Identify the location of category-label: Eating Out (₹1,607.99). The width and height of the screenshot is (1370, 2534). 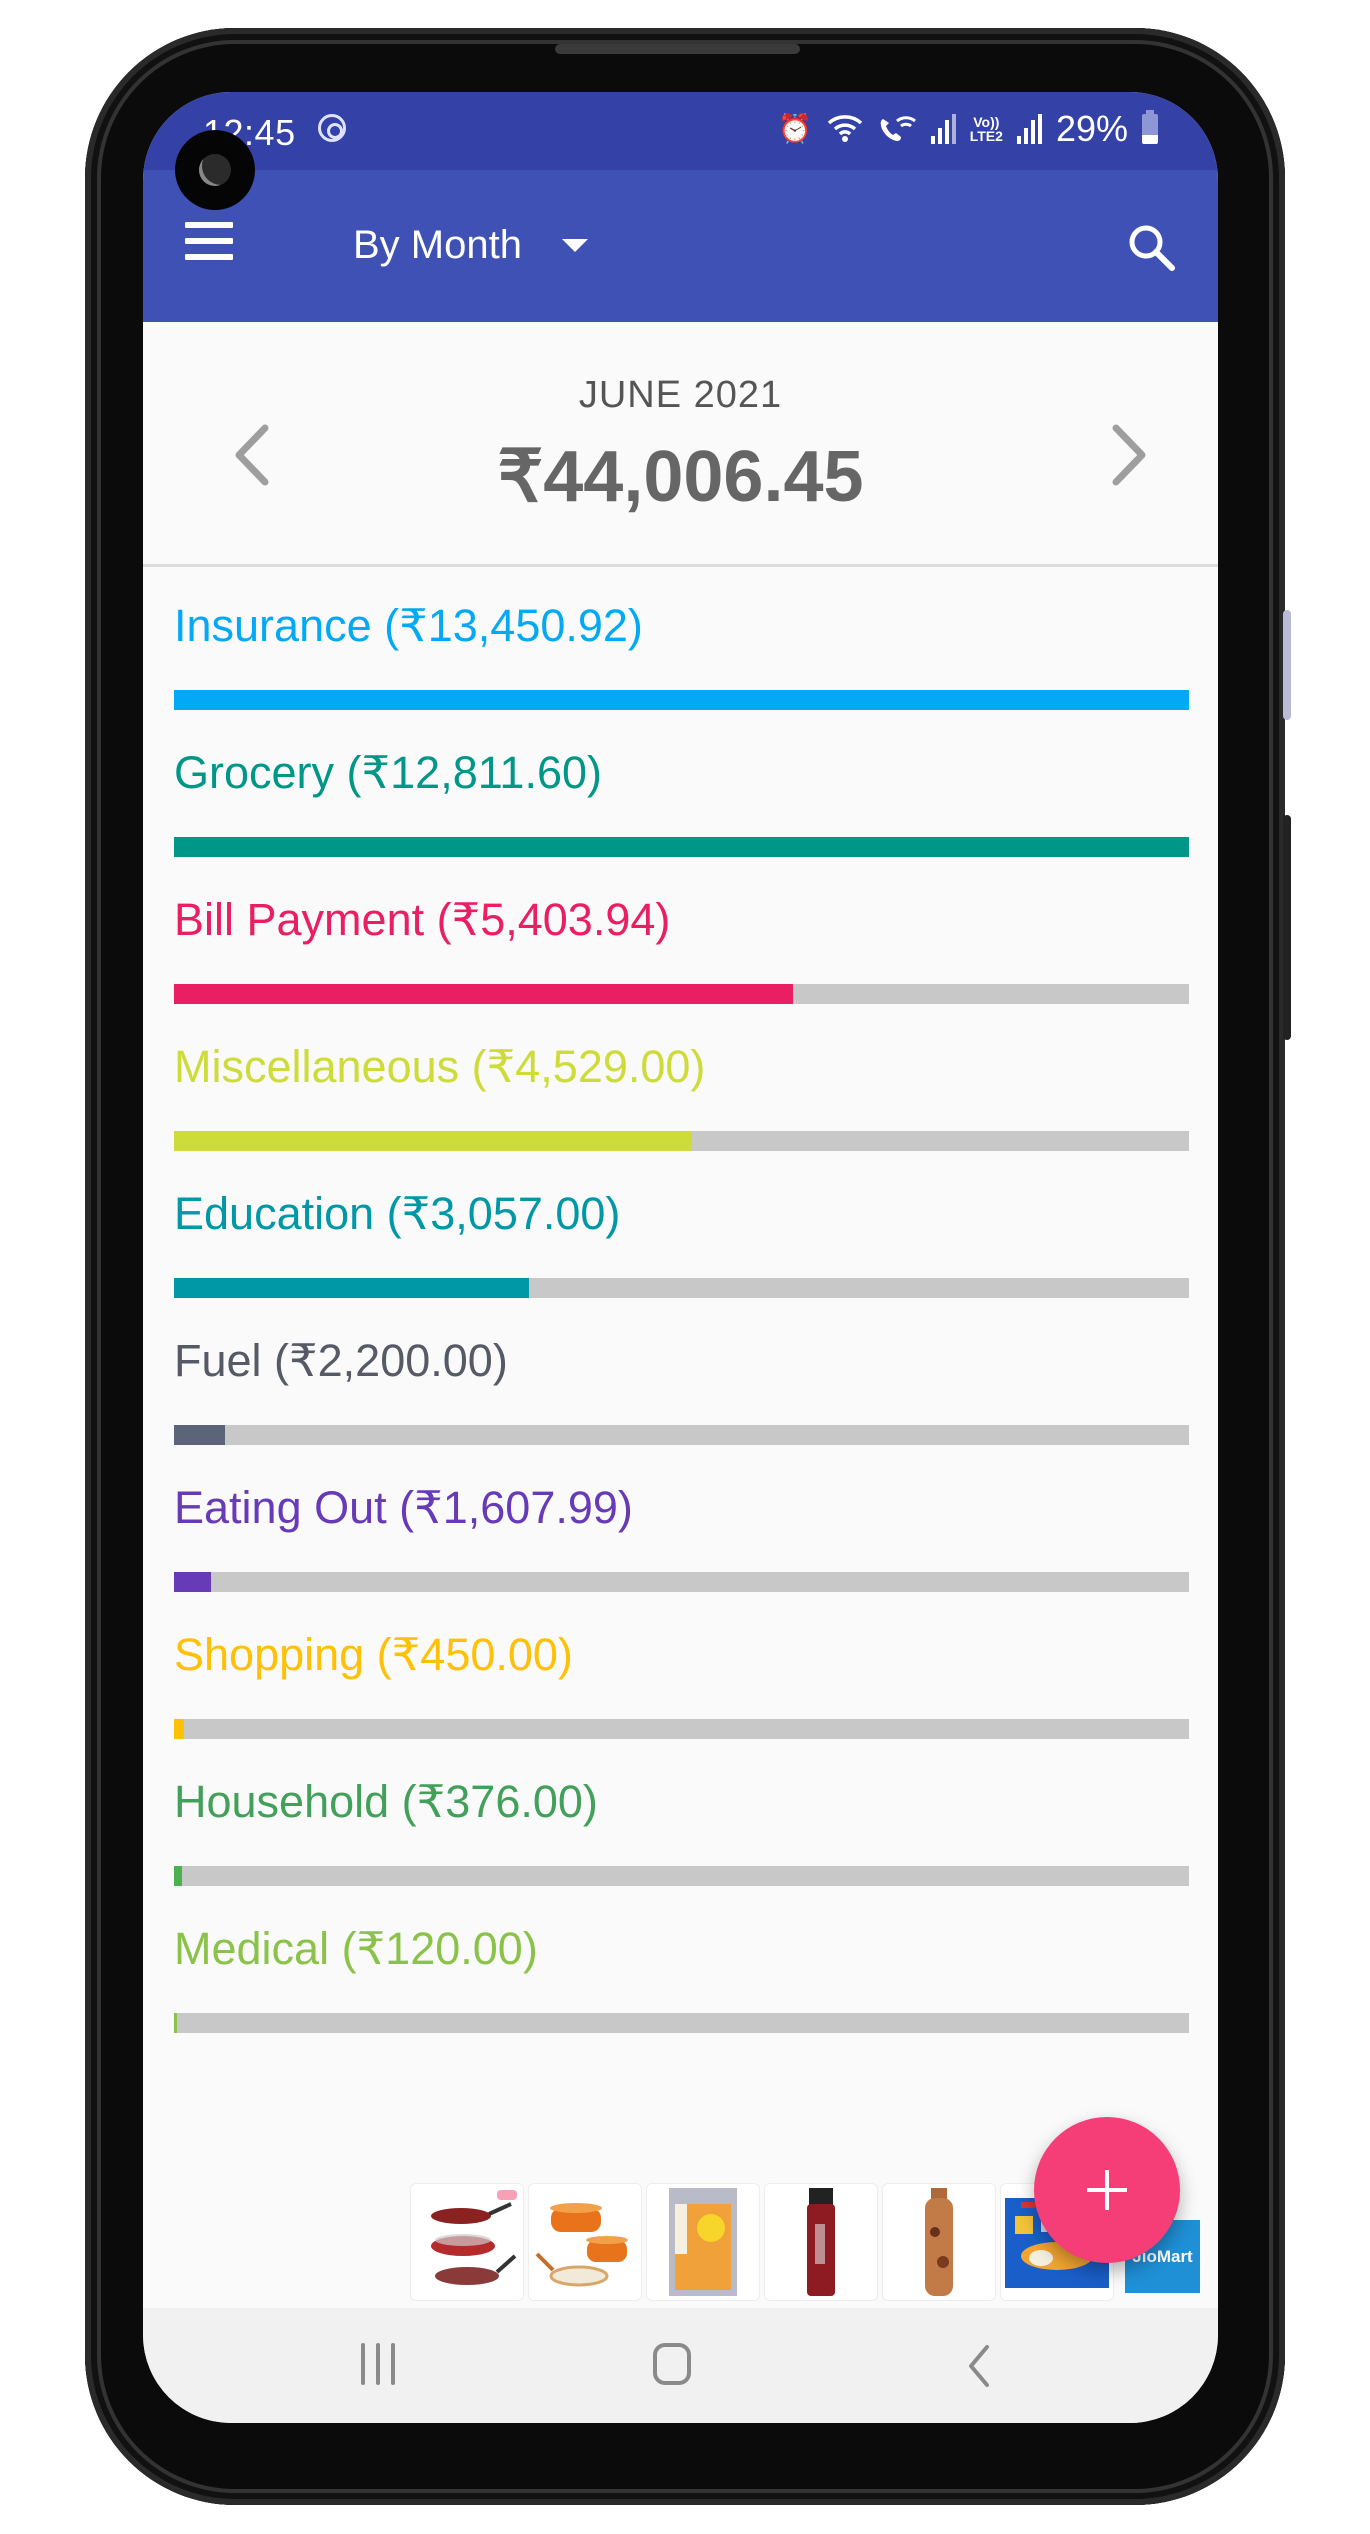
(403, 1507).